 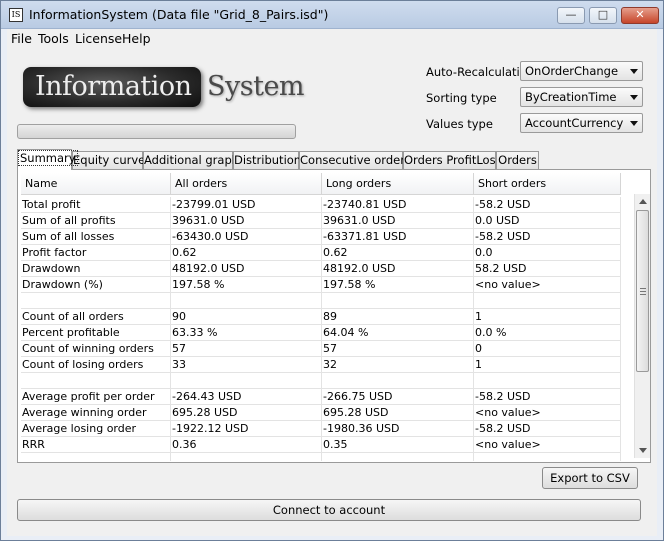 I want to click on table-cell: 63.33 %, so click(x=246, y=333).